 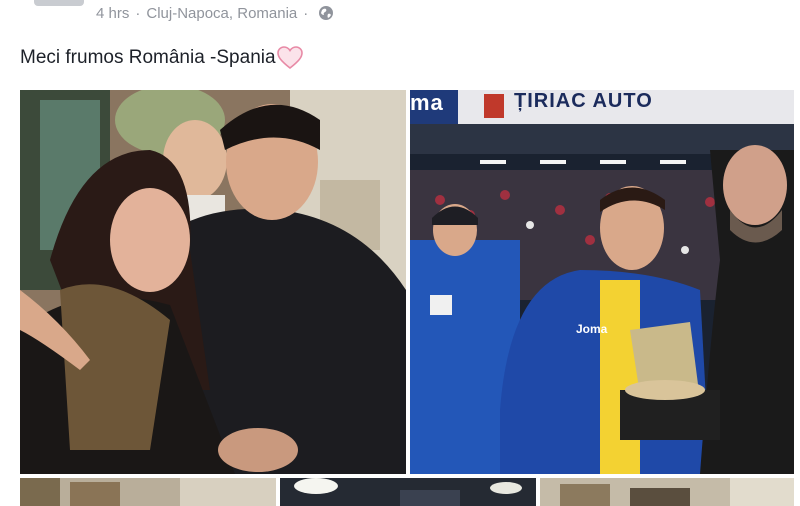 I want to click on photo-thumbnail-2-image, so click(x=408, y=492).